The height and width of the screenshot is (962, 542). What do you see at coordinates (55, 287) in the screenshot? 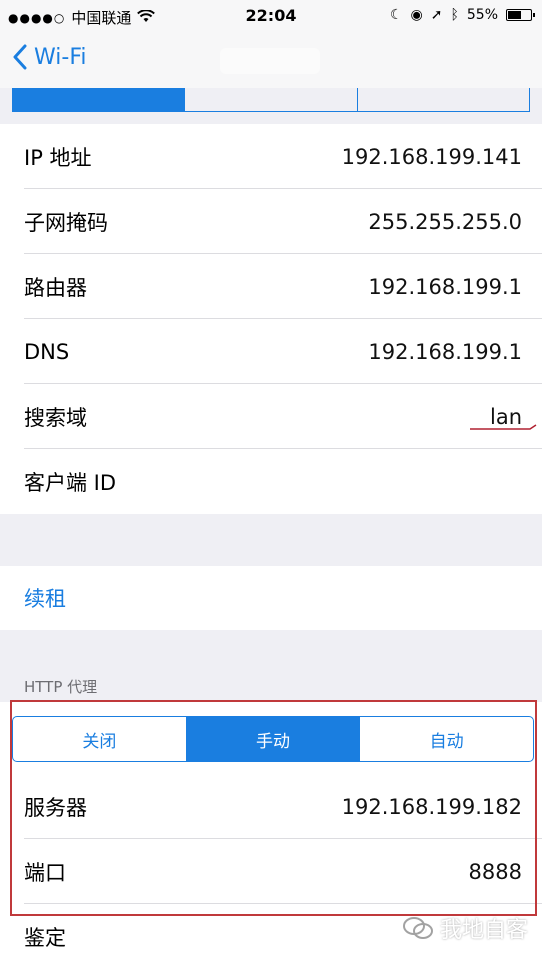
I see `row-label: 路由器` at bounding box center [55, 287].